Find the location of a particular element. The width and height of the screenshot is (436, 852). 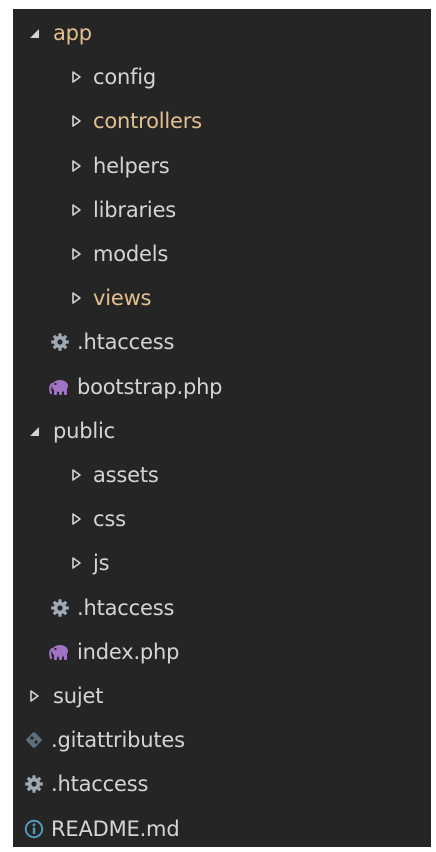

info-icon is located at coordinates (34, 829).